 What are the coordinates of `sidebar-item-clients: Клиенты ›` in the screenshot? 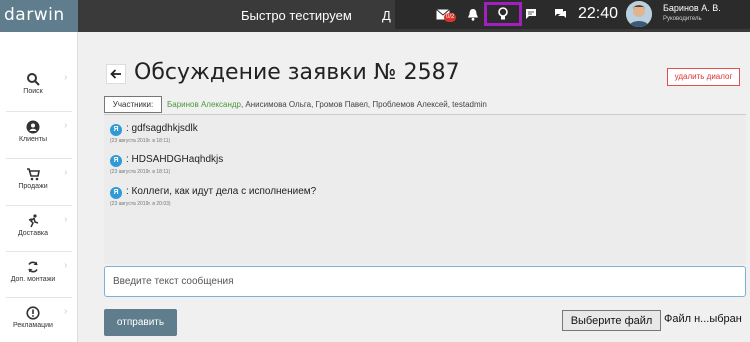 It's located at (39, 138).